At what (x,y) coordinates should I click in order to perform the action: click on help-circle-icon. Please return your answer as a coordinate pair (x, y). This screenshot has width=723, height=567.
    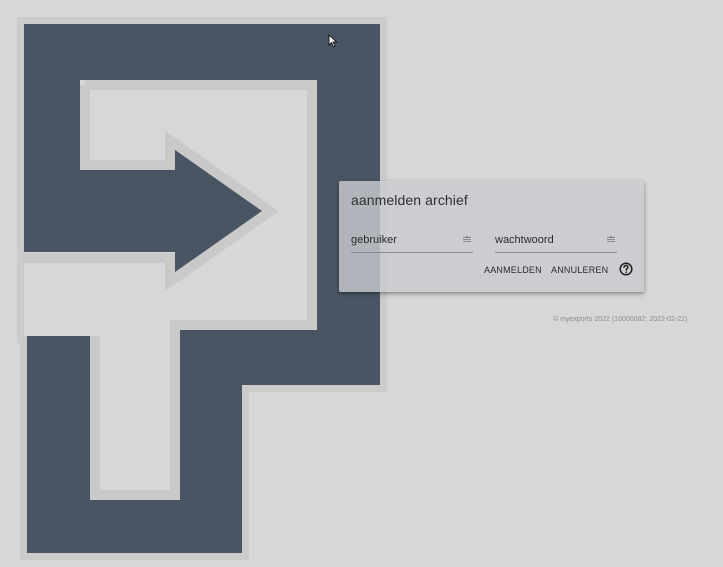
    Looking at the image, I should click on (626, 269).